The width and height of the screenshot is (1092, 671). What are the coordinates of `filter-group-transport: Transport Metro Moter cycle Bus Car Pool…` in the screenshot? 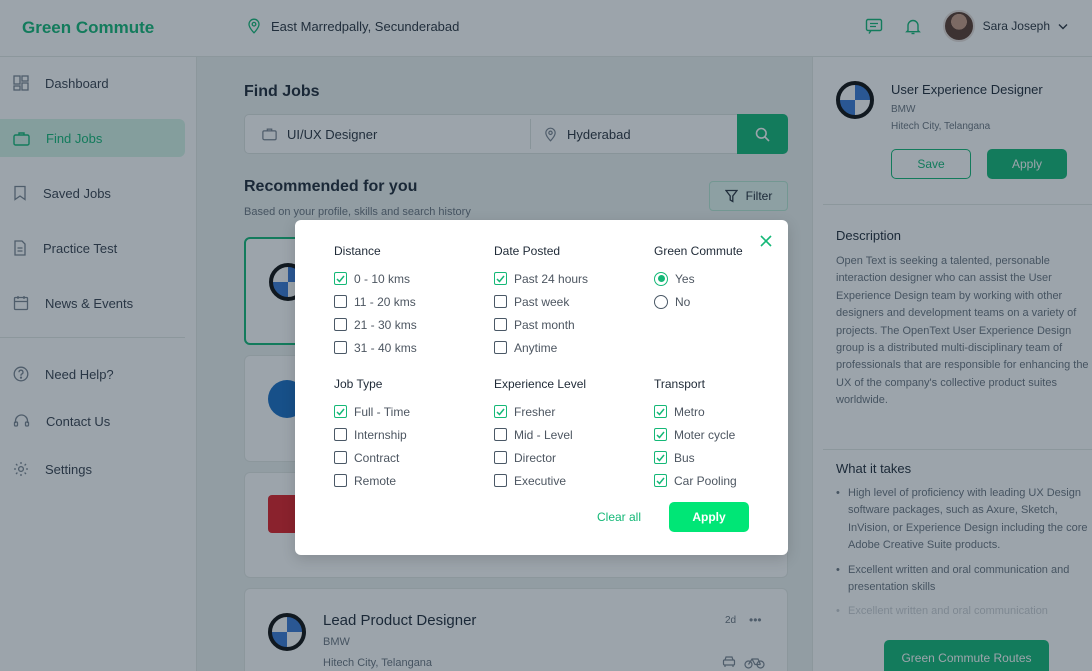 It's located at (729, 434).